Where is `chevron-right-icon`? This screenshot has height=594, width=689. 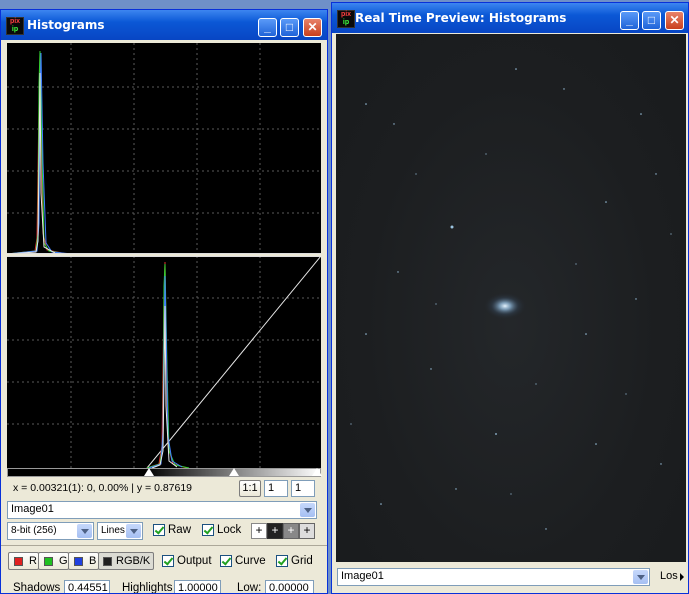
chevron-right-icon is located at coordinates (682, 577).